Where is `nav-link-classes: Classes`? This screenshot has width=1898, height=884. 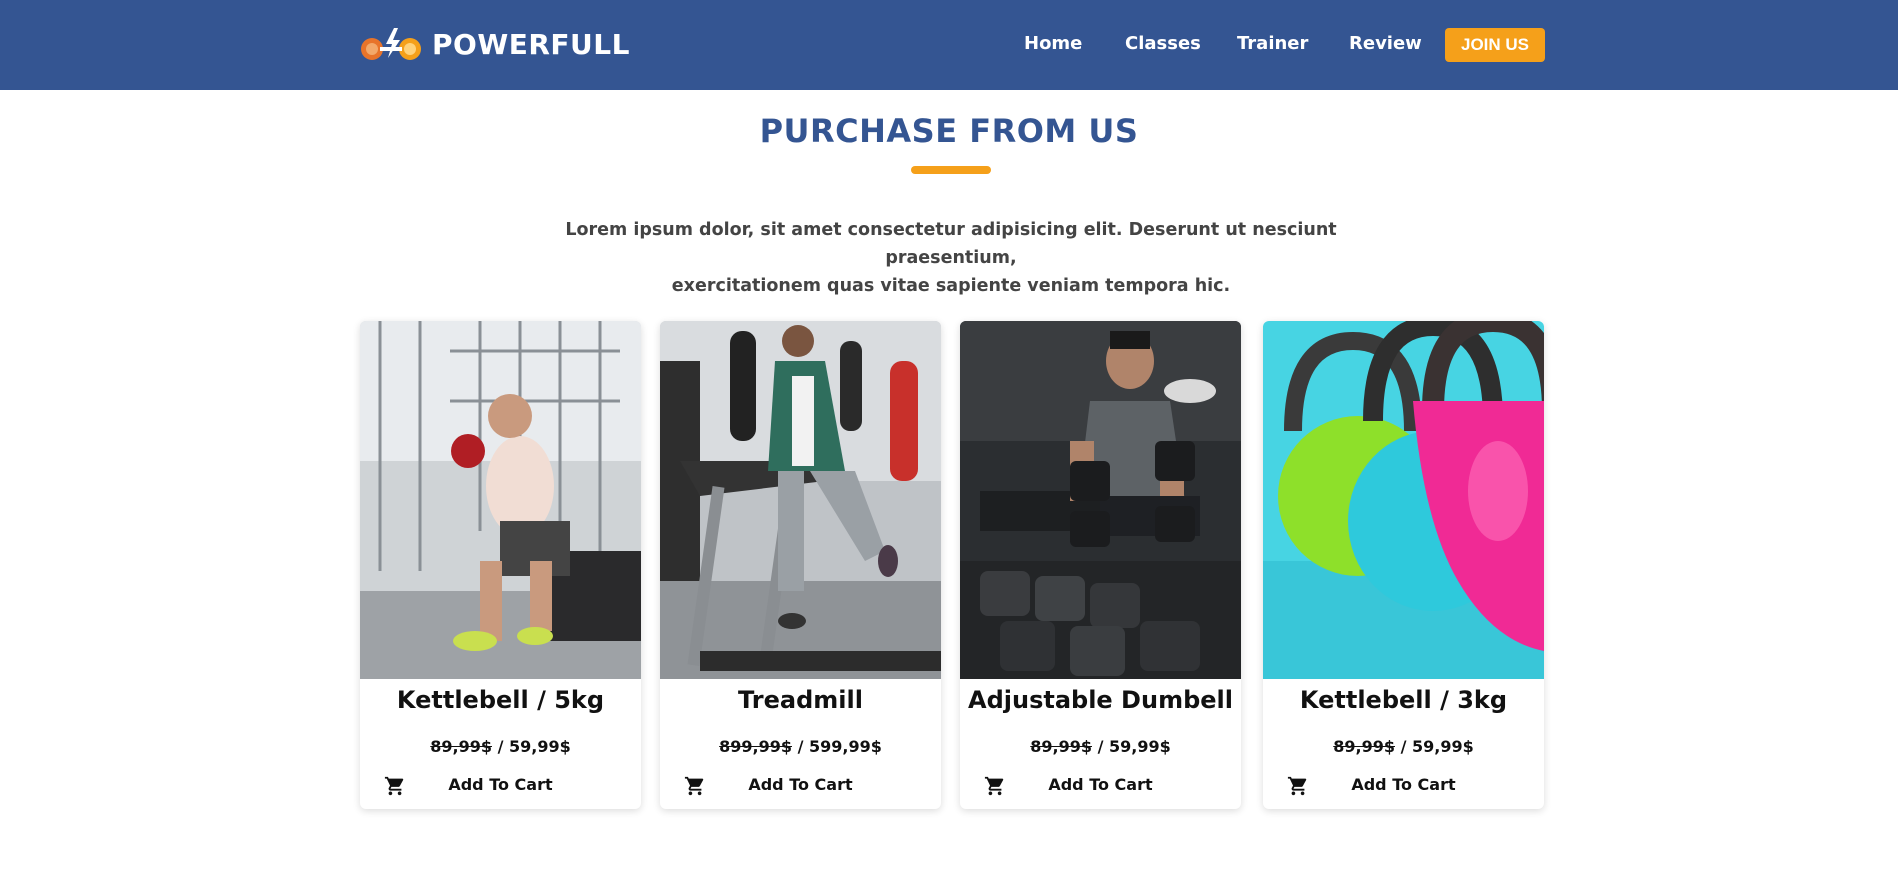 nav-link-classes: Classes is located at coordinates (1163, 43).